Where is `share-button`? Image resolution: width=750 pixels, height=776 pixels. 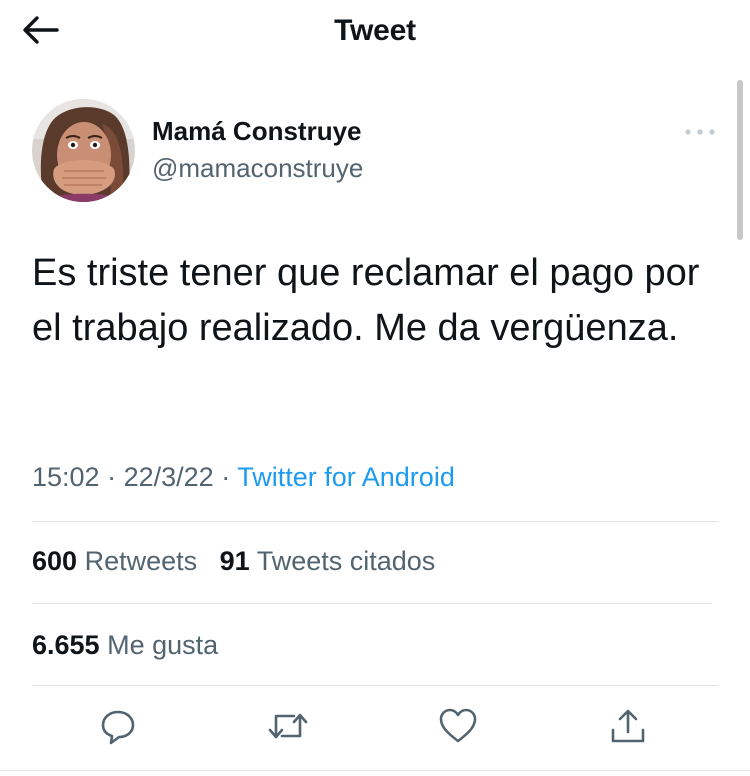 share-button is located at coordinates (628, 728).